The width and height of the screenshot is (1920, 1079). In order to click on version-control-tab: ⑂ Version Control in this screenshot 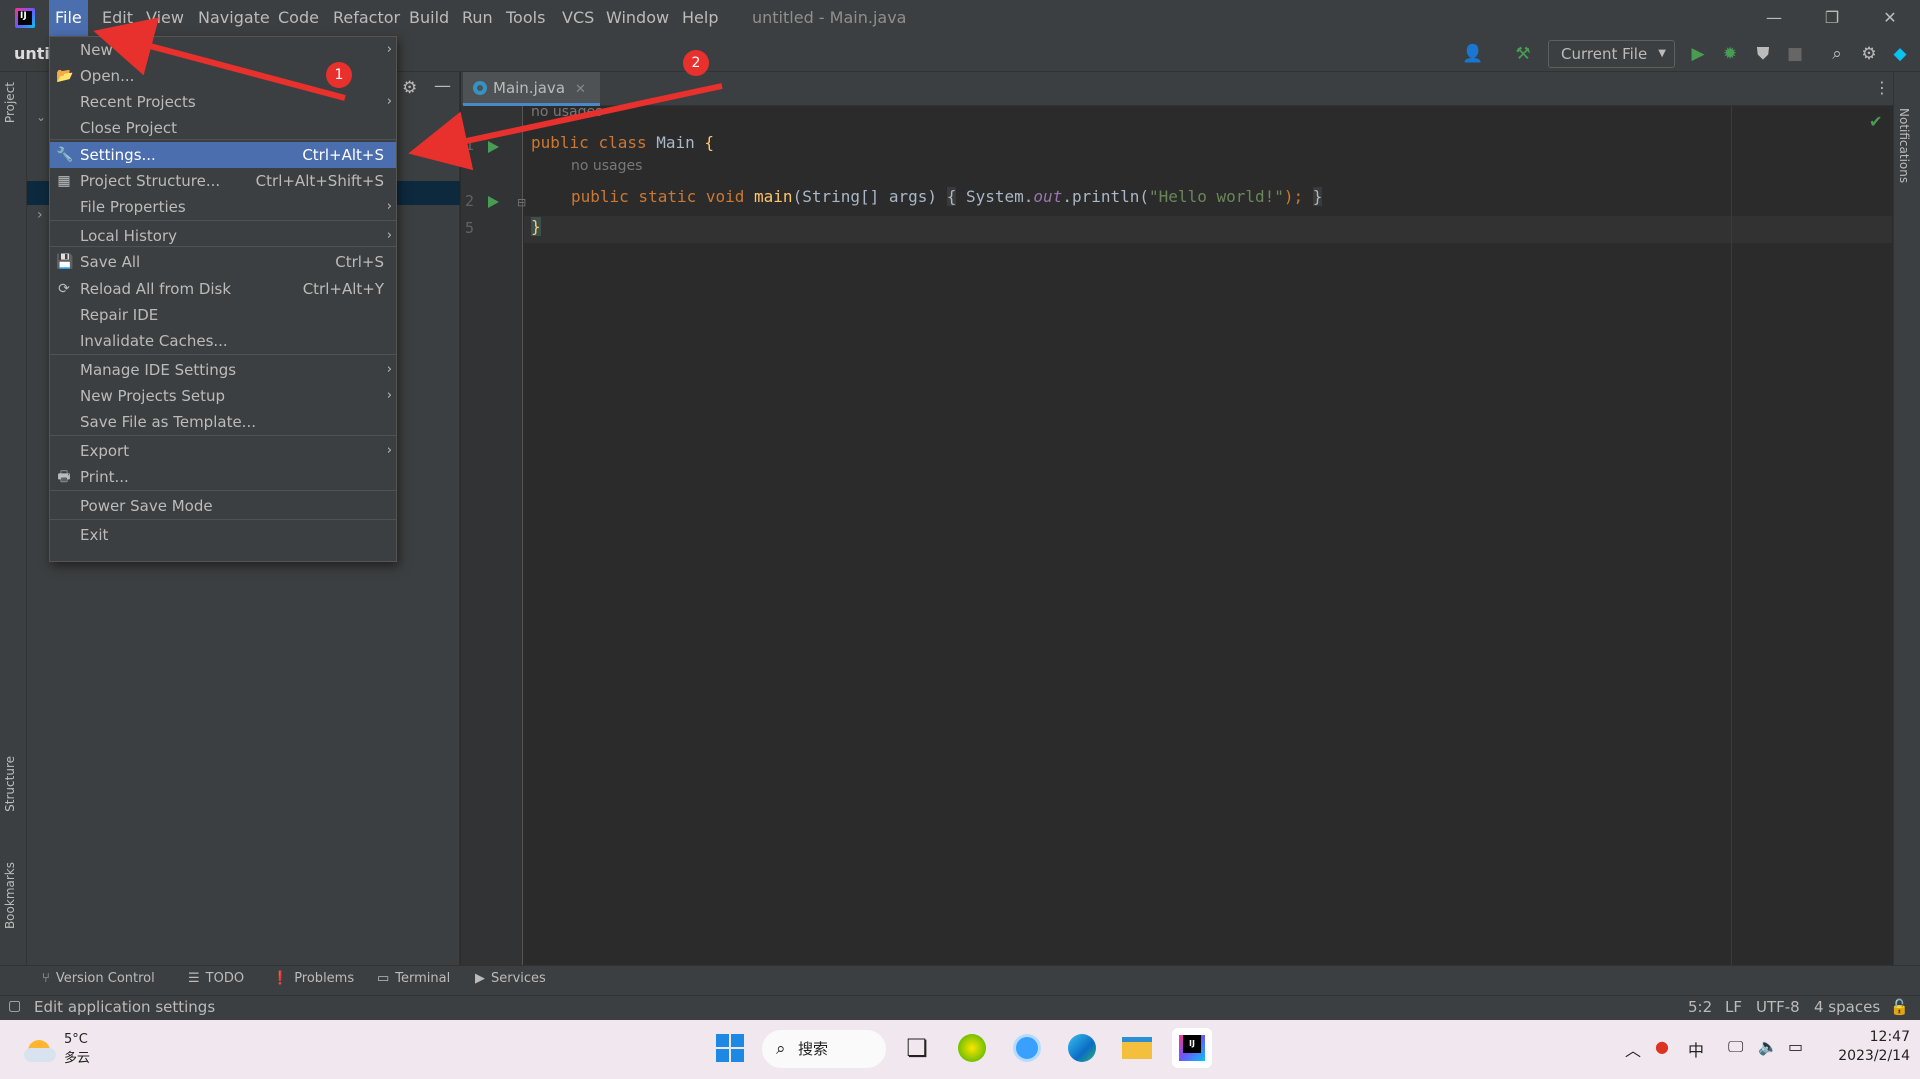, I will do `click(98, 978)`.